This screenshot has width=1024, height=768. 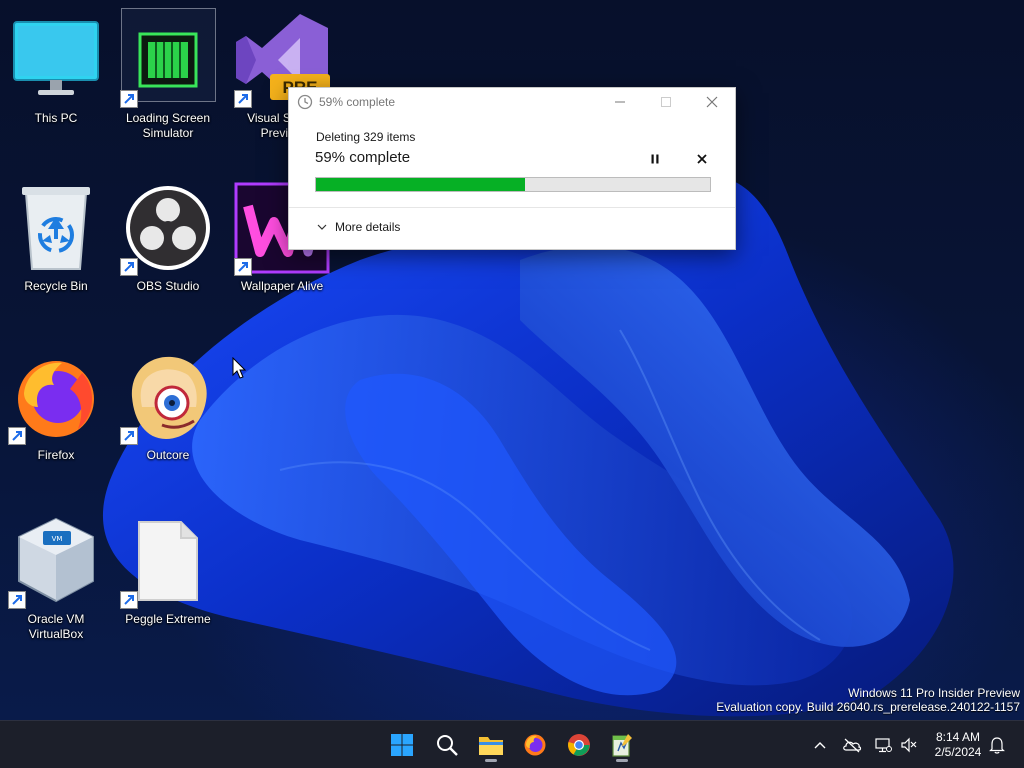 I want to click on progress-bar-fill, so click(x=420, y=184).